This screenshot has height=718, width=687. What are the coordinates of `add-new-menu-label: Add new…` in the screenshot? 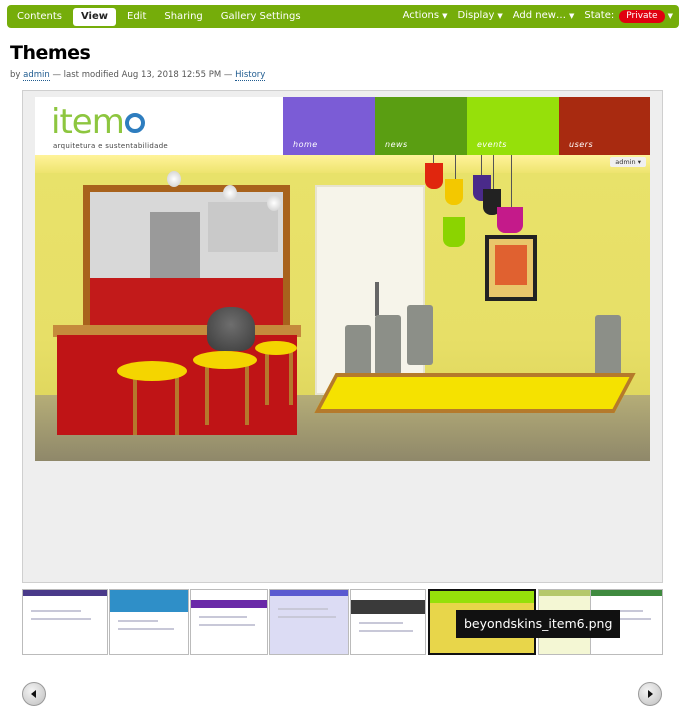 It's located at (539, 15).